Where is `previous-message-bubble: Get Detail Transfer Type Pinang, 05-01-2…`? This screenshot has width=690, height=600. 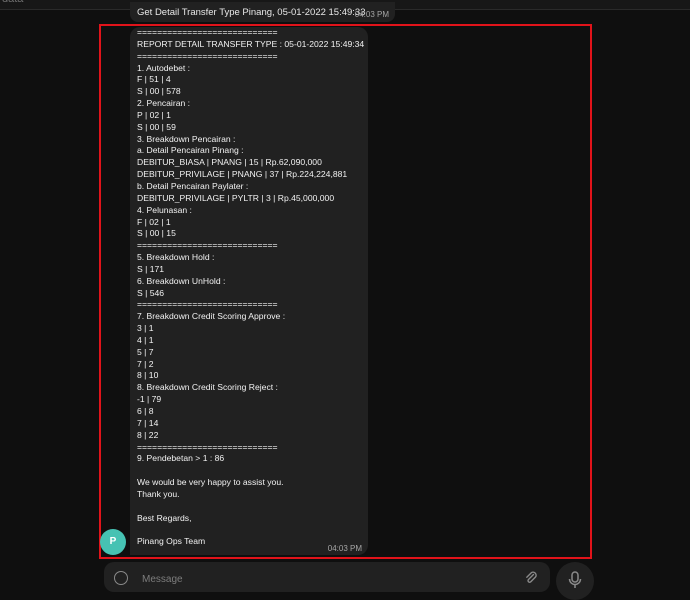
previous-message-bubble: Get Detail Transfer Type Pinang, 05-01-2… is located at coordinates (262, 12).